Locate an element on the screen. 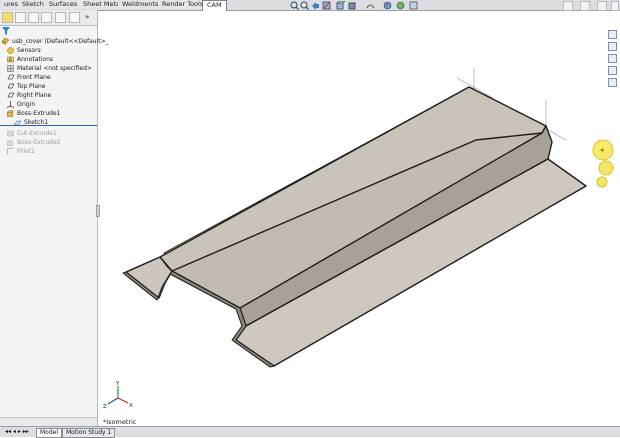  appearances-scenes-icon is located at coordinates (612, 82).